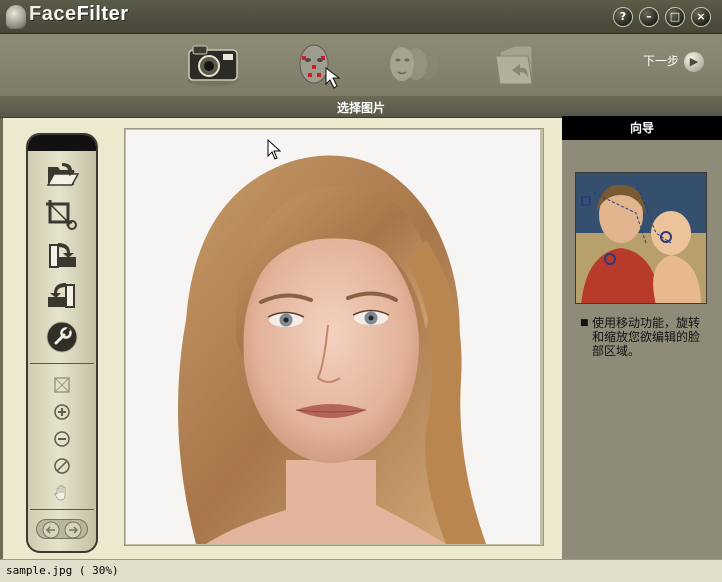 The height and width of the screenshot is (582, 722). I want to click on zoom-in-icon, so click(62, 412).